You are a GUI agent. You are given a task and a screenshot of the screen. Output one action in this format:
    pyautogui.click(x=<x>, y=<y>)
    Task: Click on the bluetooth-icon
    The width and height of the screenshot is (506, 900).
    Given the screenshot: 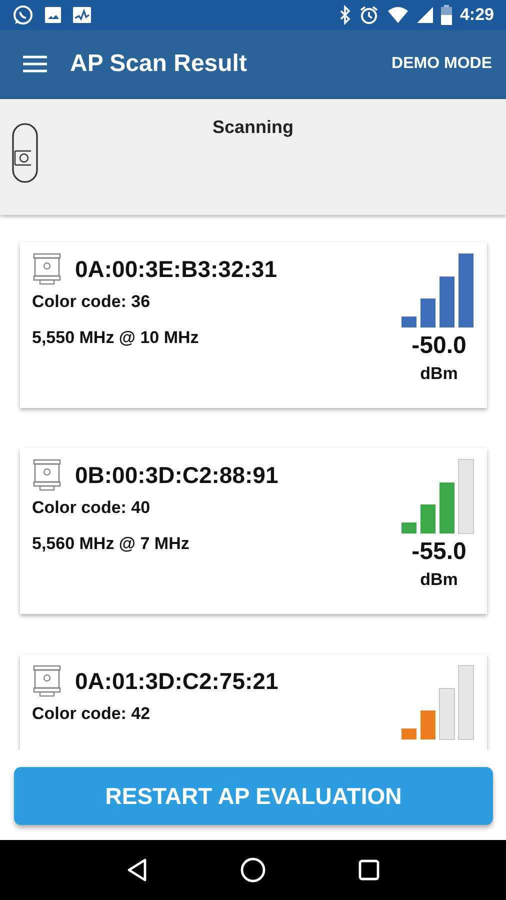 What is the action you would take?
    pyautogui.click(x=344, y=15)
    